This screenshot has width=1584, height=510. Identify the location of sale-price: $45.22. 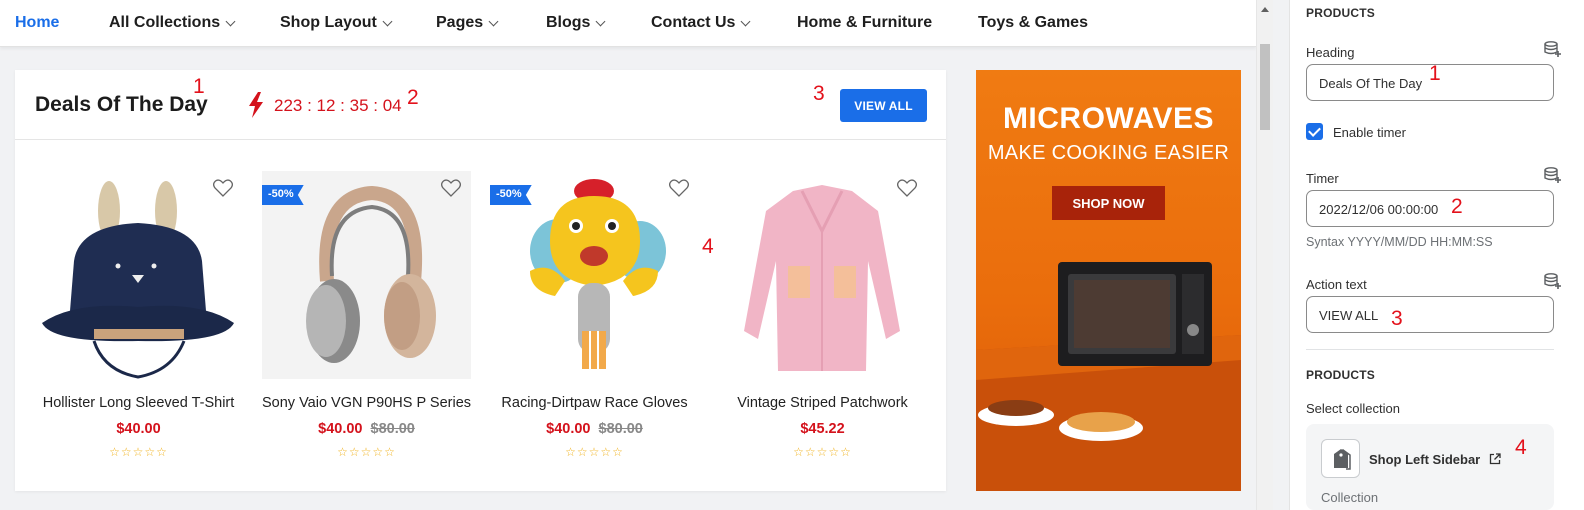
(822, 429).